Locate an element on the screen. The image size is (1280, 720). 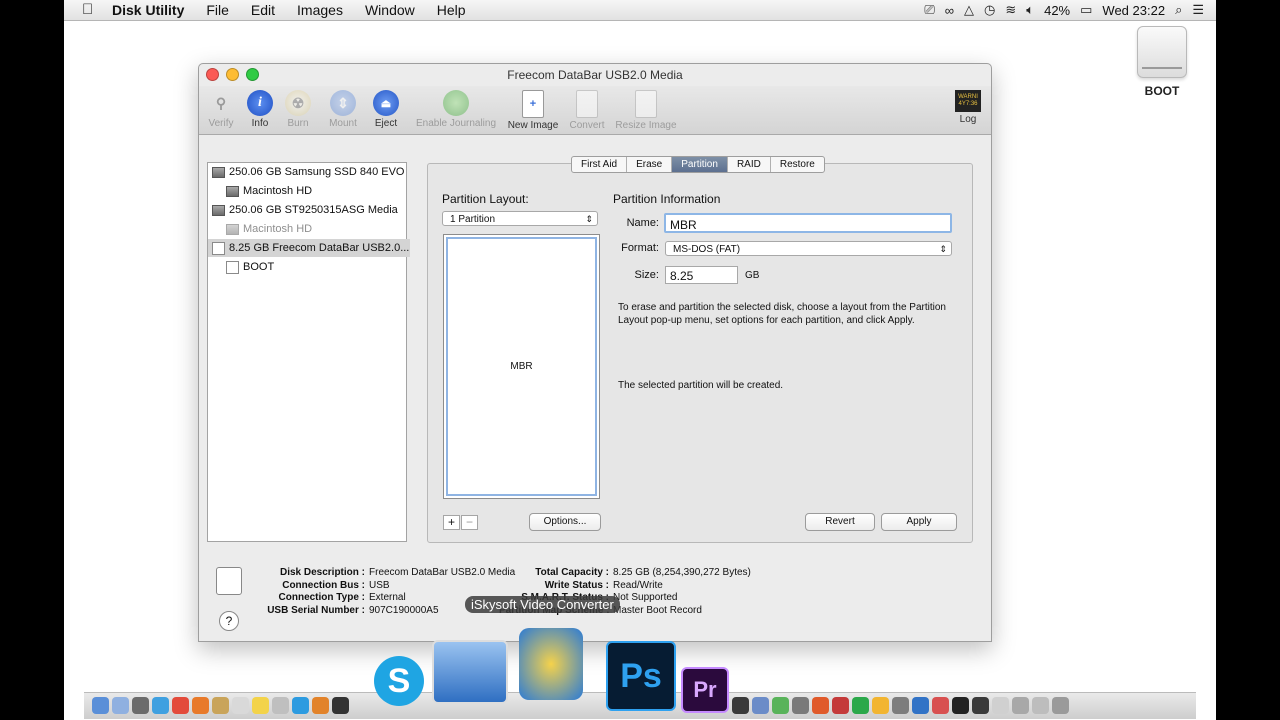
mount-icon: ⇕ is located at coordinates (343, 103).